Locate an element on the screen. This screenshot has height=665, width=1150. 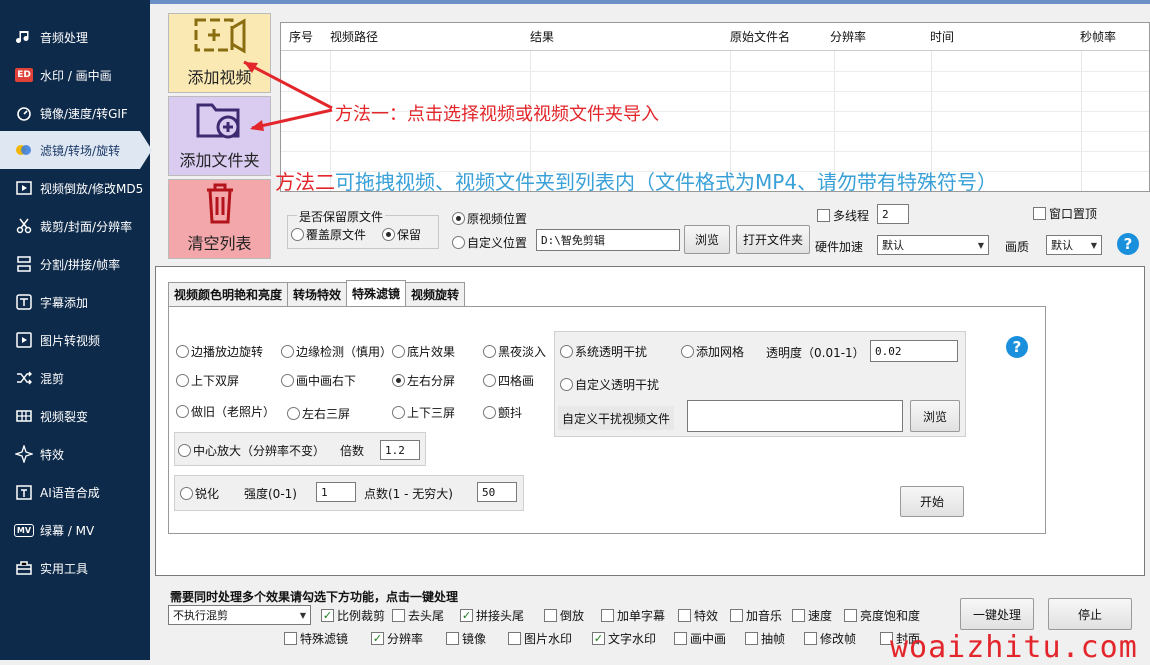
sidebar-item-subtitle: 字幕添加 is located at coordinates (75, 302).